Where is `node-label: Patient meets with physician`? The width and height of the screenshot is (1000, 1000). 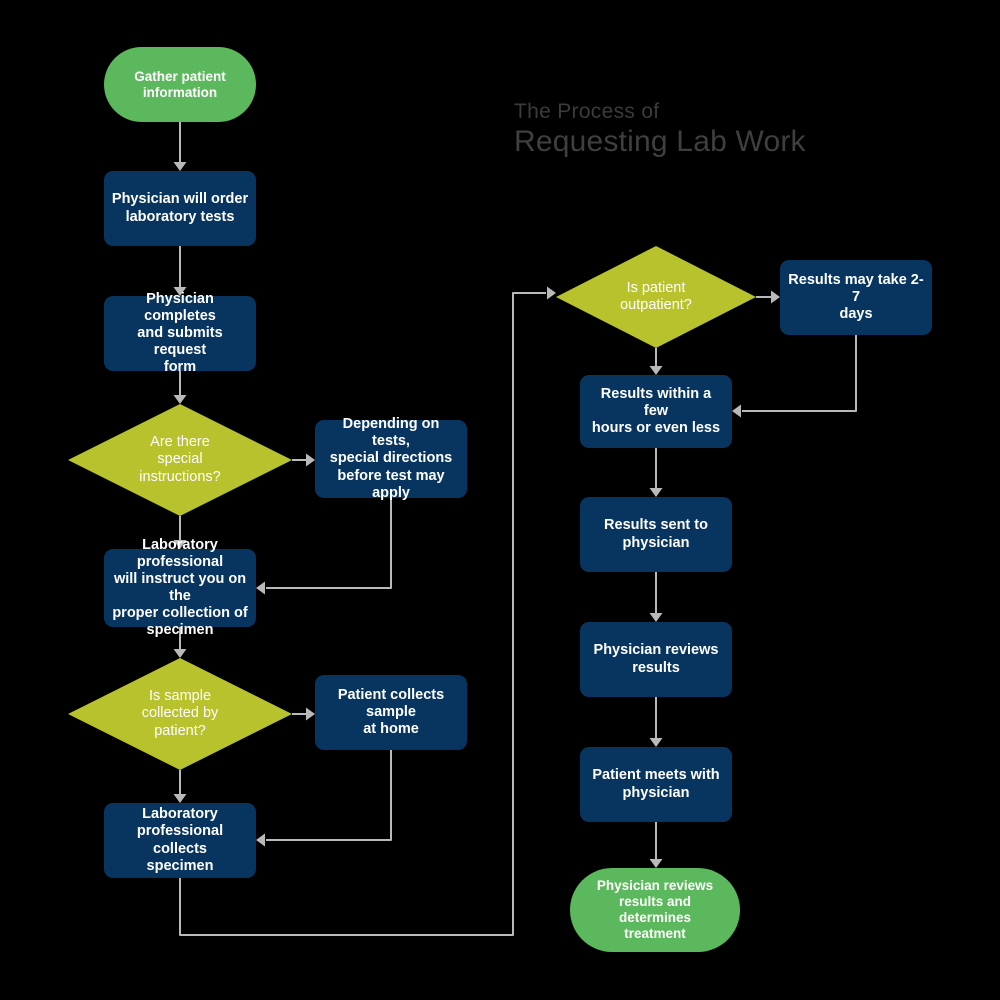 node-label: Patient meets with physician is located at coordinates (656, 784).